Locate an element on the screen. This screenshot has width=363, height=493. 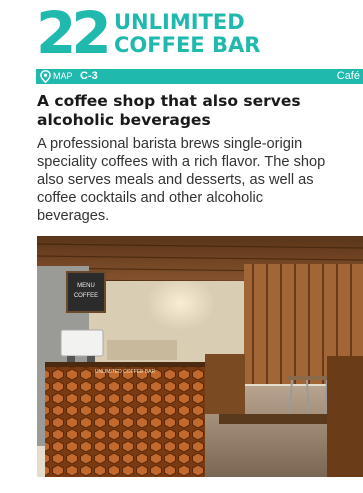
headline-line-2: alcoholic beverages is located at coordinates (124, 120).